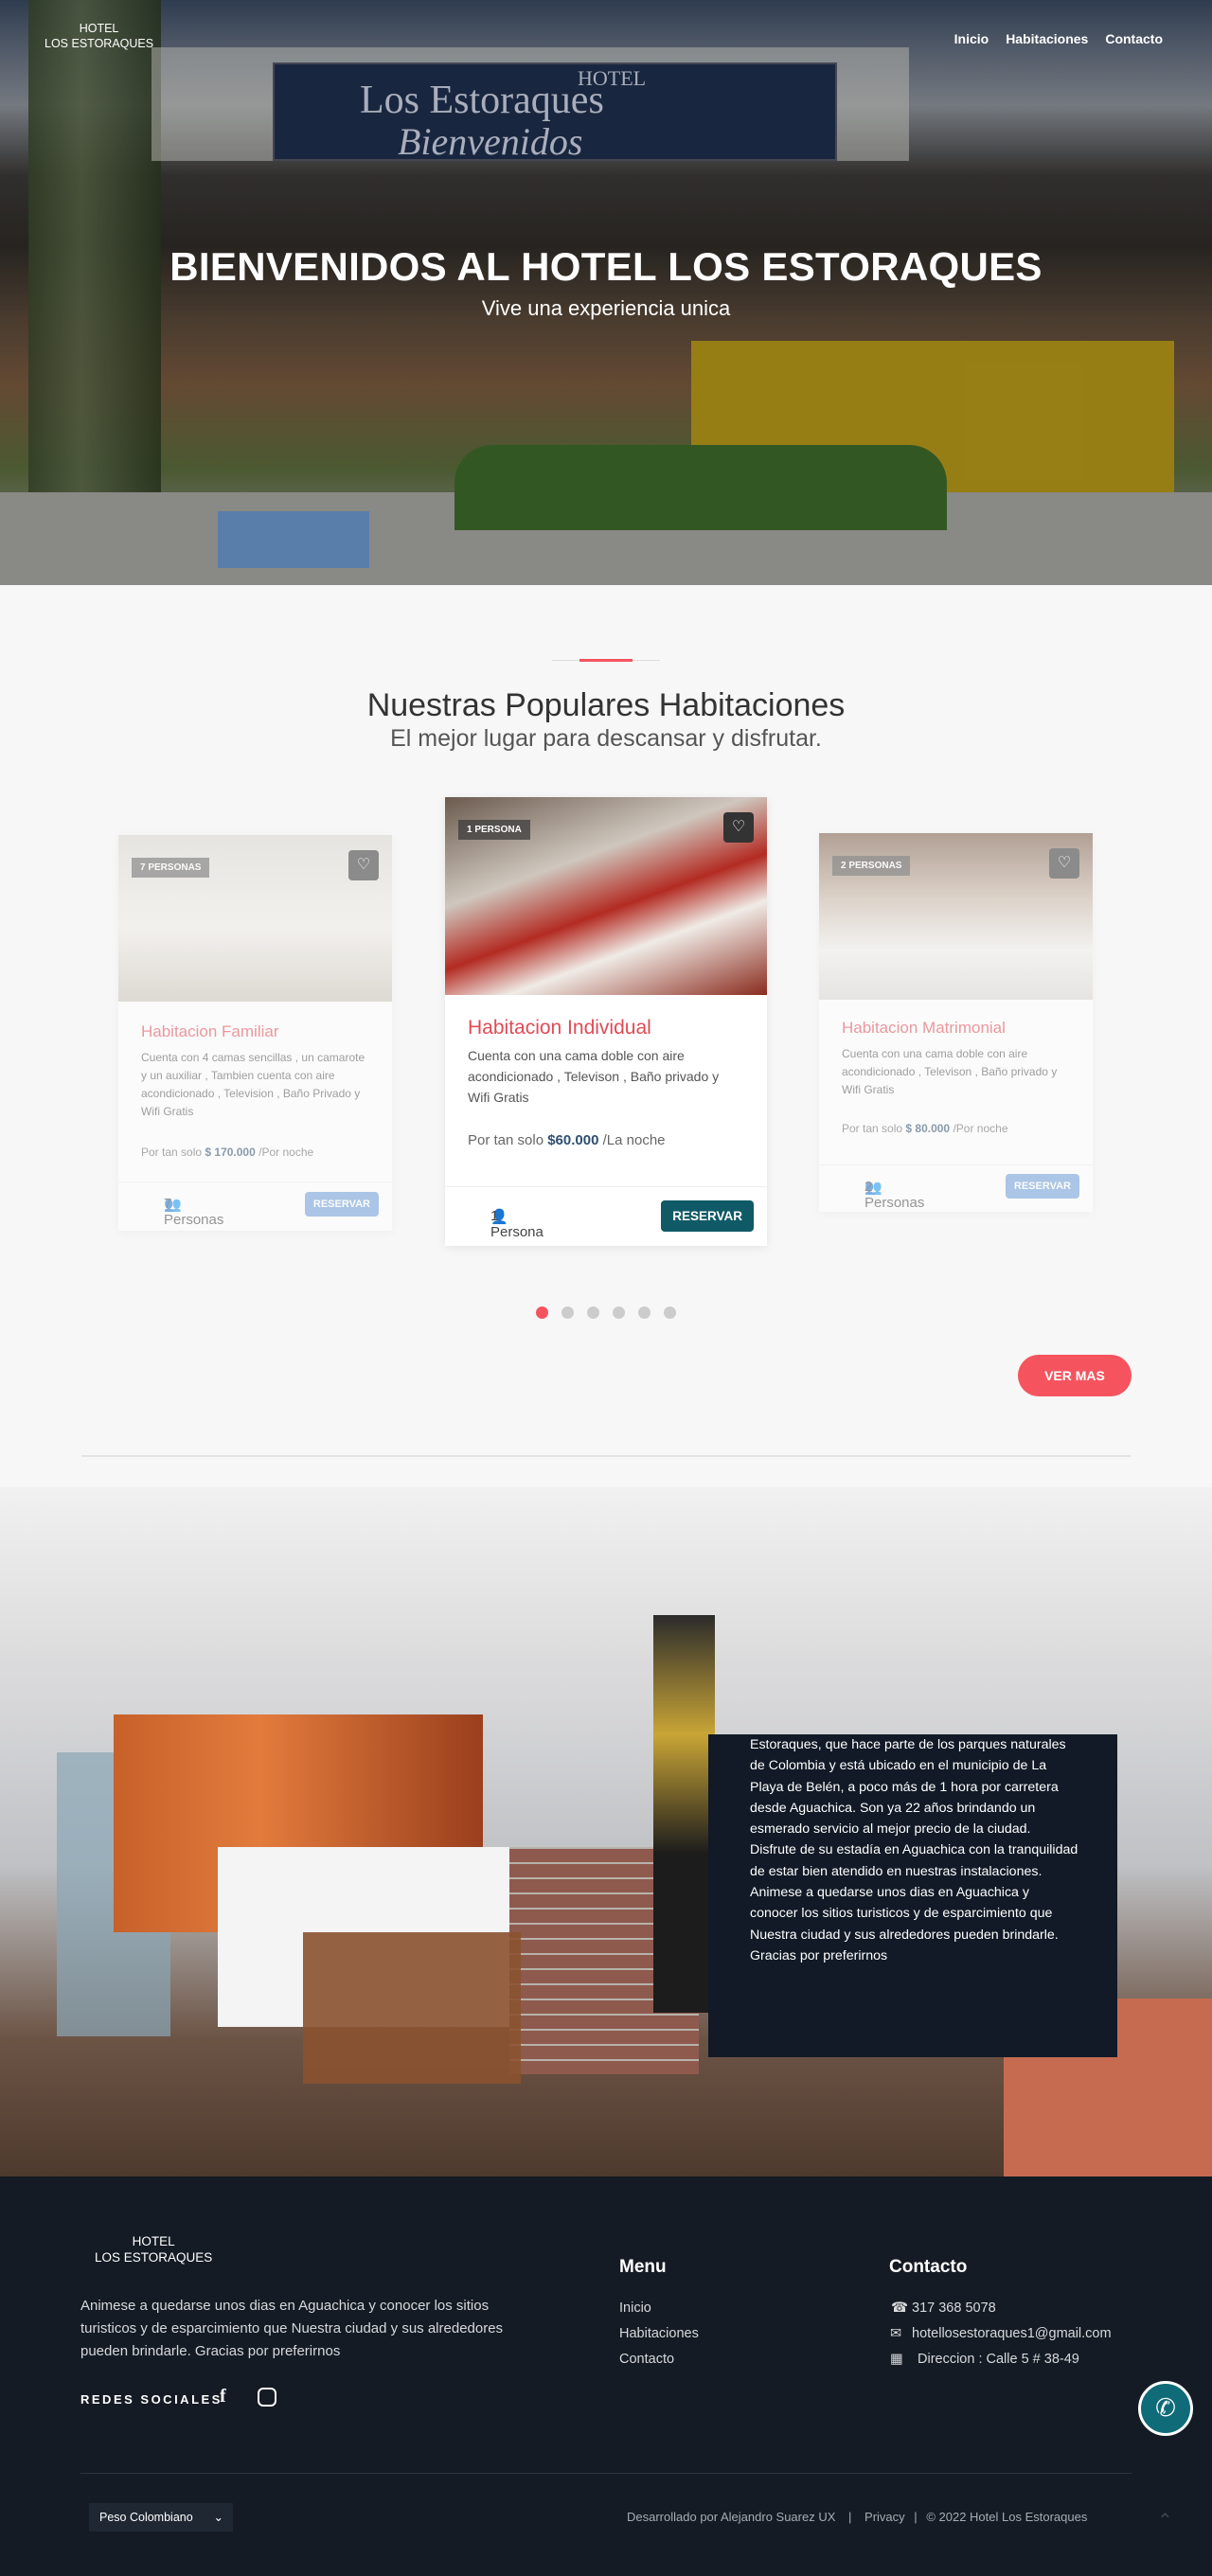  Describe the element at coordinates (171, 868) in the screenshot. I see `capacity-badge: 7 PERSONAS` at that location.